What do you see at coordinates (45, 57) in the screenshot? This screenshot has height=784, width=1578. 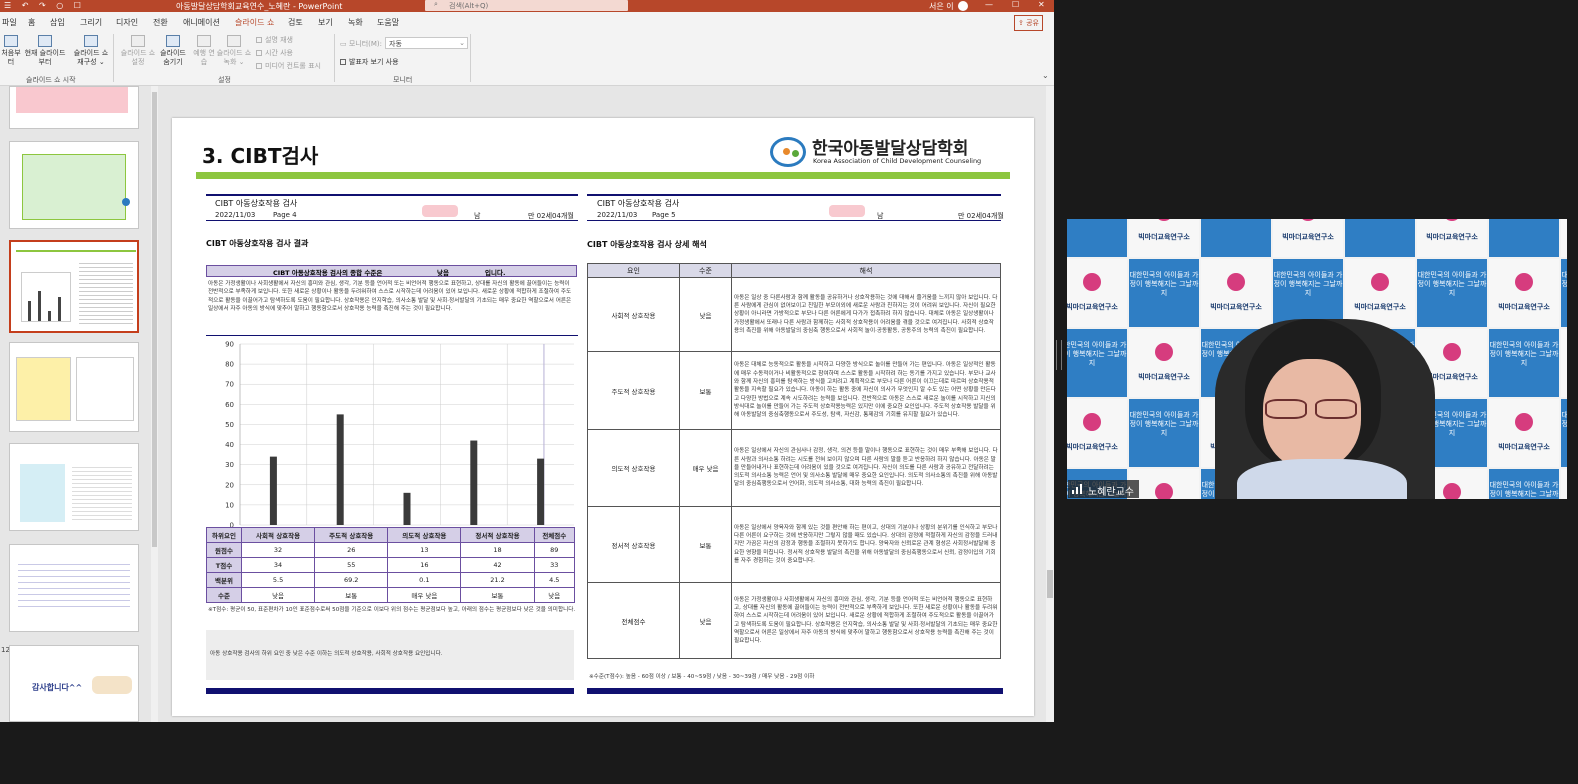 I see `from-current-label: 현재 슬라이드부터` at bounding box center [45, 57].